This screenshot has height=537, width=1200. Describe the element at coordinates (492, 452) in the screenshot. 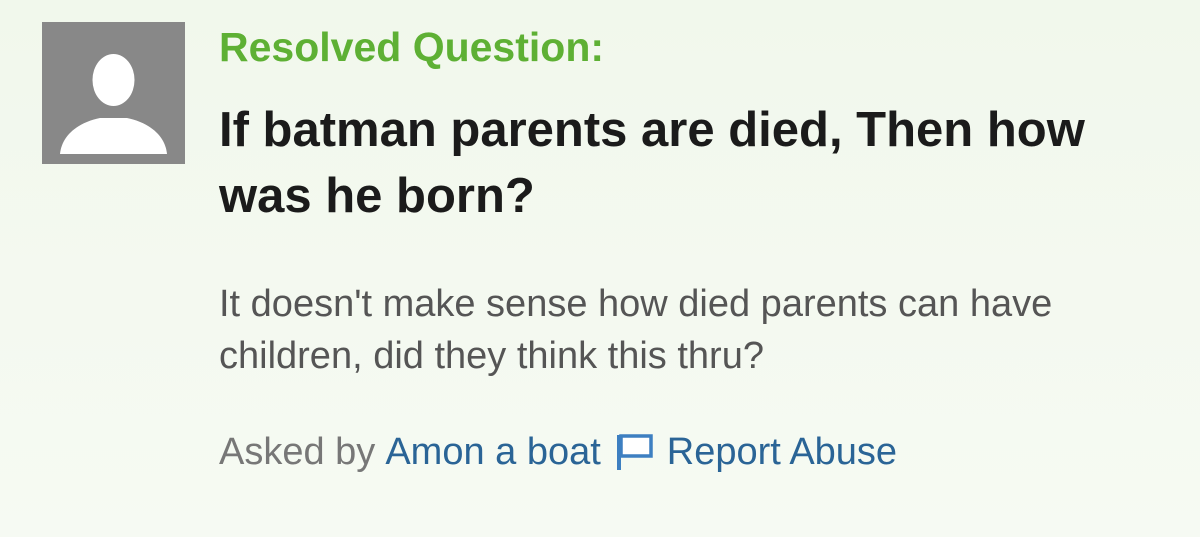

I see `author-link: Amon a boat` at that location.